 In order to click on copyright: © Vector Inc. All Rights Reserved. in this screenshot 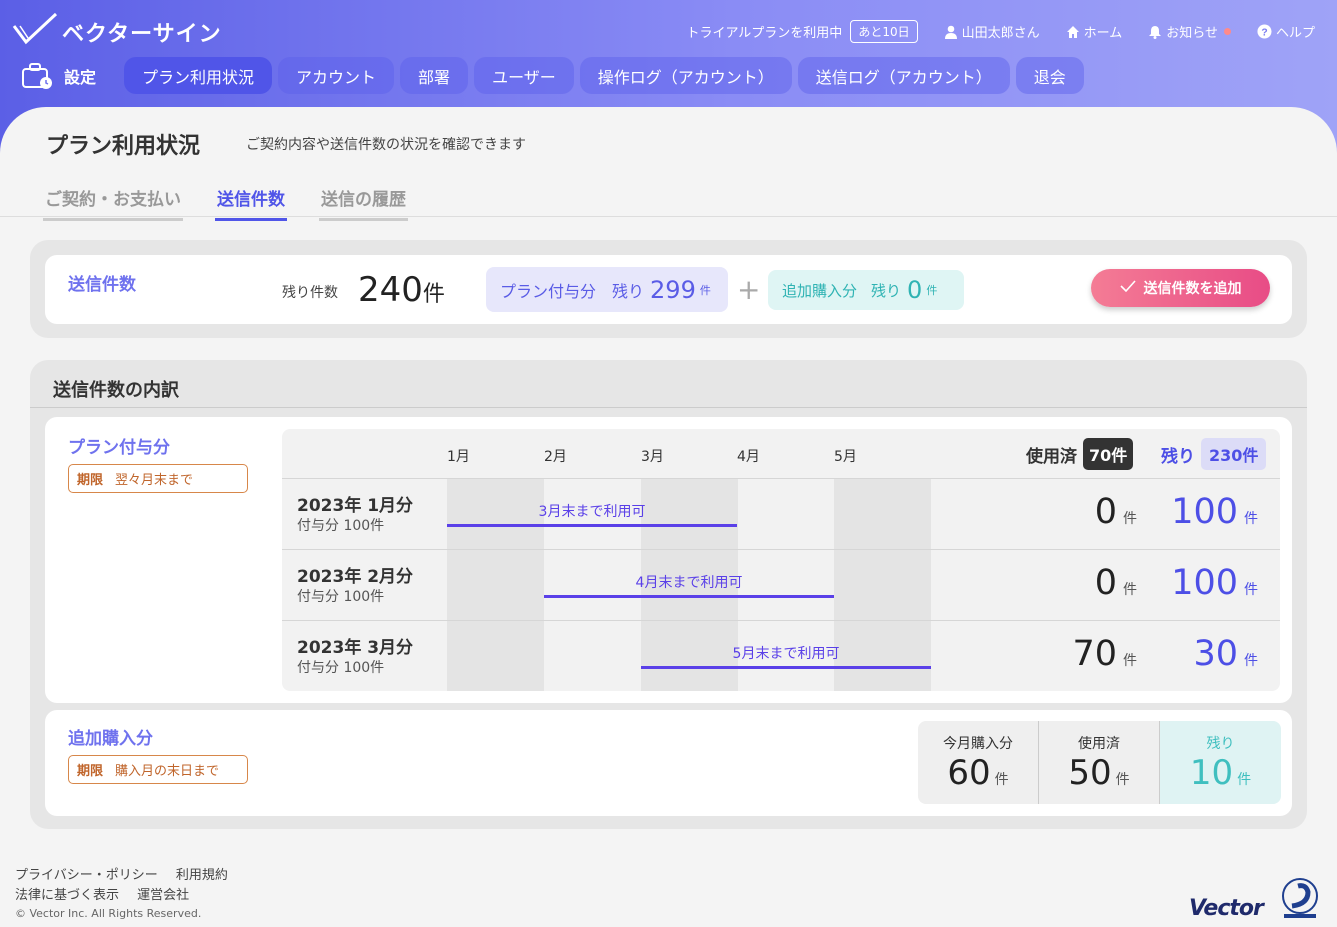, I will do `click(108, 913)`.